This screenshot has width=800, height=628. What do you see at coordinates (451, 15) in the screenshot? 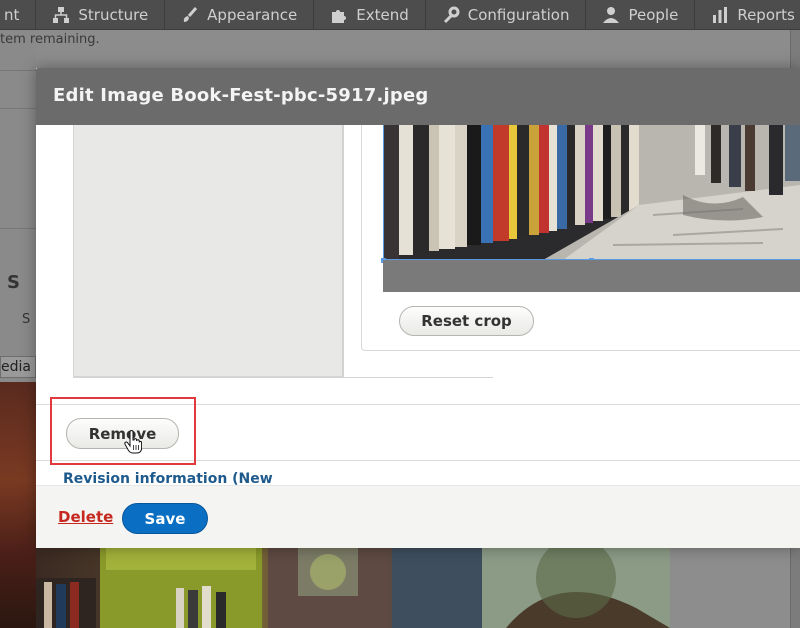
I see `wrench-icon` at bounding box center [451, 15].